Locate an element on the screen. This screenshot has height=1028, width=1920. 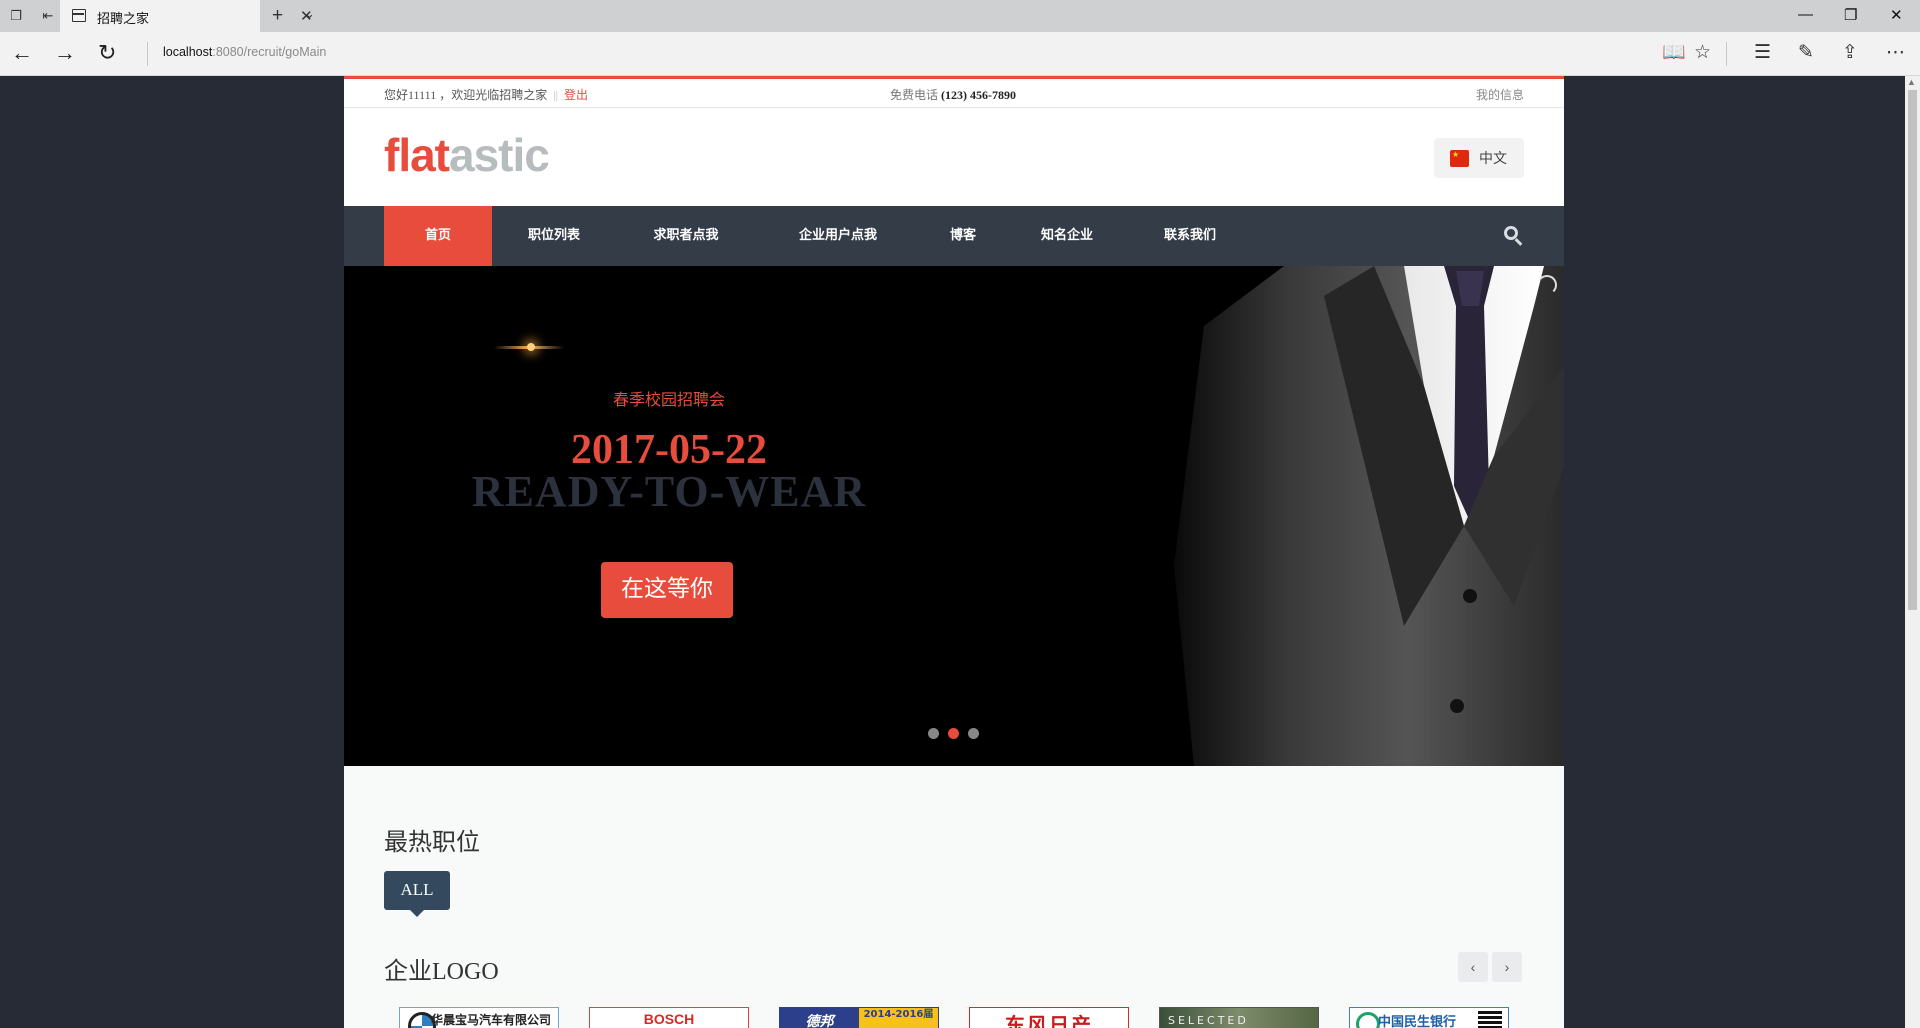
favorite-star-icon: ☆ is located at coordinates (1702, 53).